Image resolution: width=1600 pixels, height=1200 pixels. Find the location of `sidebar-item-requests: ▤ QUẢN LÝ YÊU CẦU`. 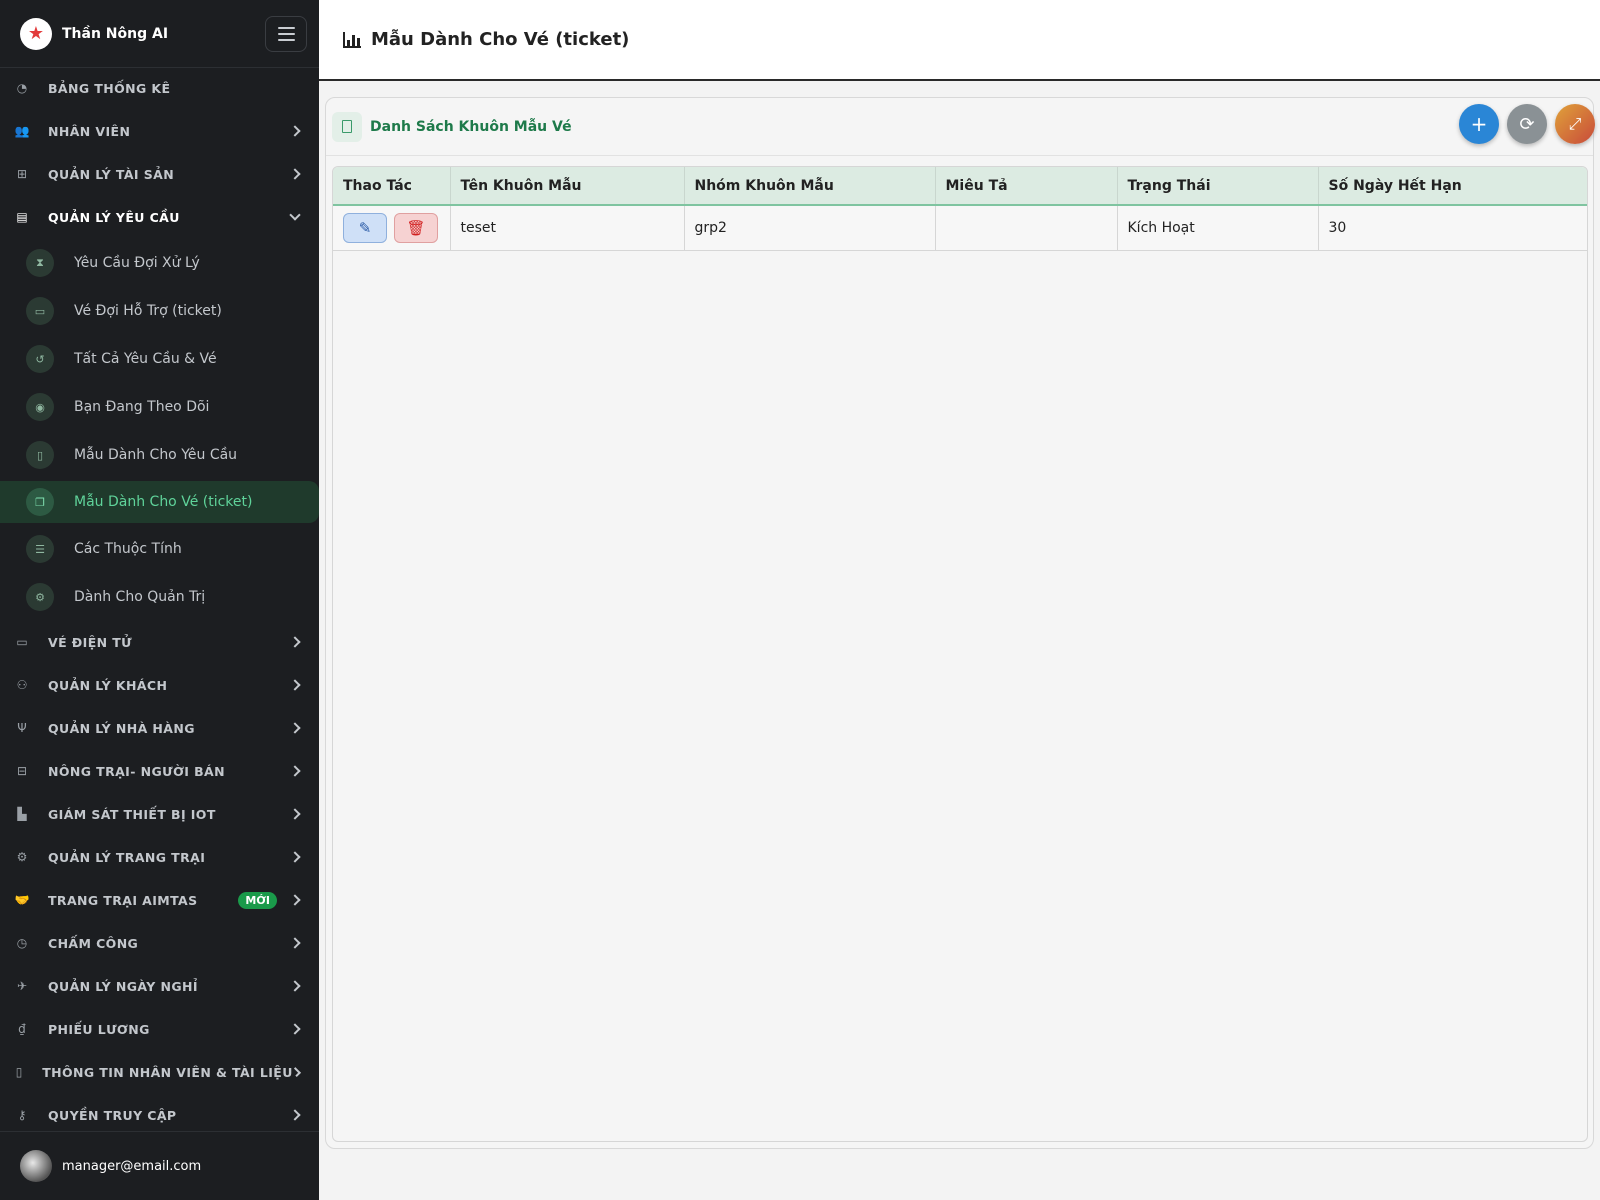

sidebar-item-requests: ▤ QUẢN LÝ YÊU CẦU is located at coordinates (159, 217).